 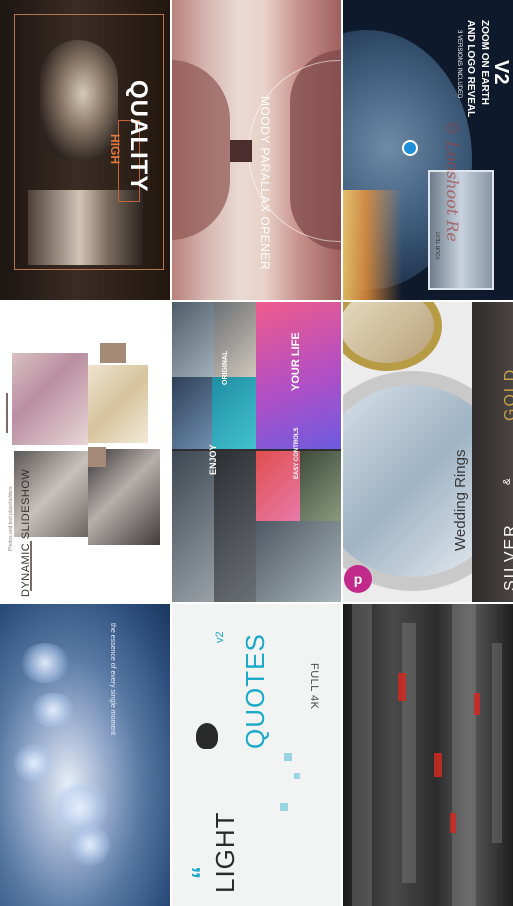 What do you see at coordinates (439, 245) in the screenshot?
I see `your-text-placeholder: YOUR TEXT` at bounding box center [439, 245].